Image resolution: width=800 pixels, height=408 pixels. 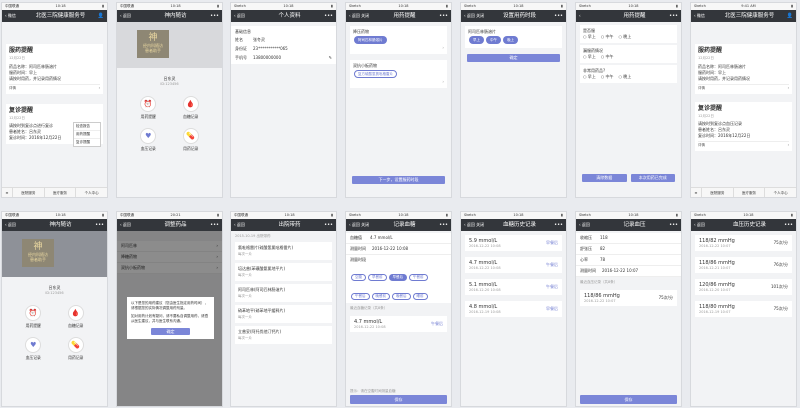 I want to click on time-chip: 晚上, so click(x=510, y=40).